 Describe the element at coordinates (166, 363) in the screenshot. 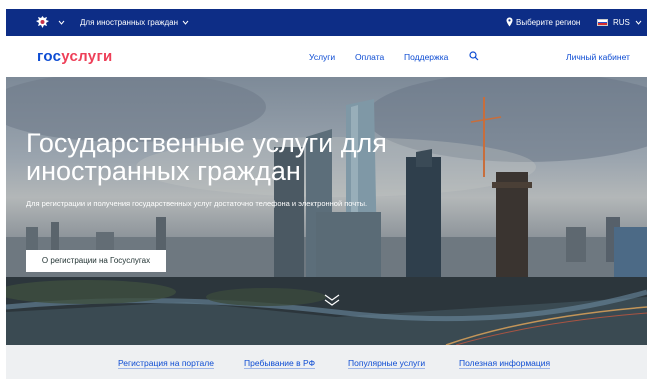

I see `nav-registration: Регистрация на портале` at that location.